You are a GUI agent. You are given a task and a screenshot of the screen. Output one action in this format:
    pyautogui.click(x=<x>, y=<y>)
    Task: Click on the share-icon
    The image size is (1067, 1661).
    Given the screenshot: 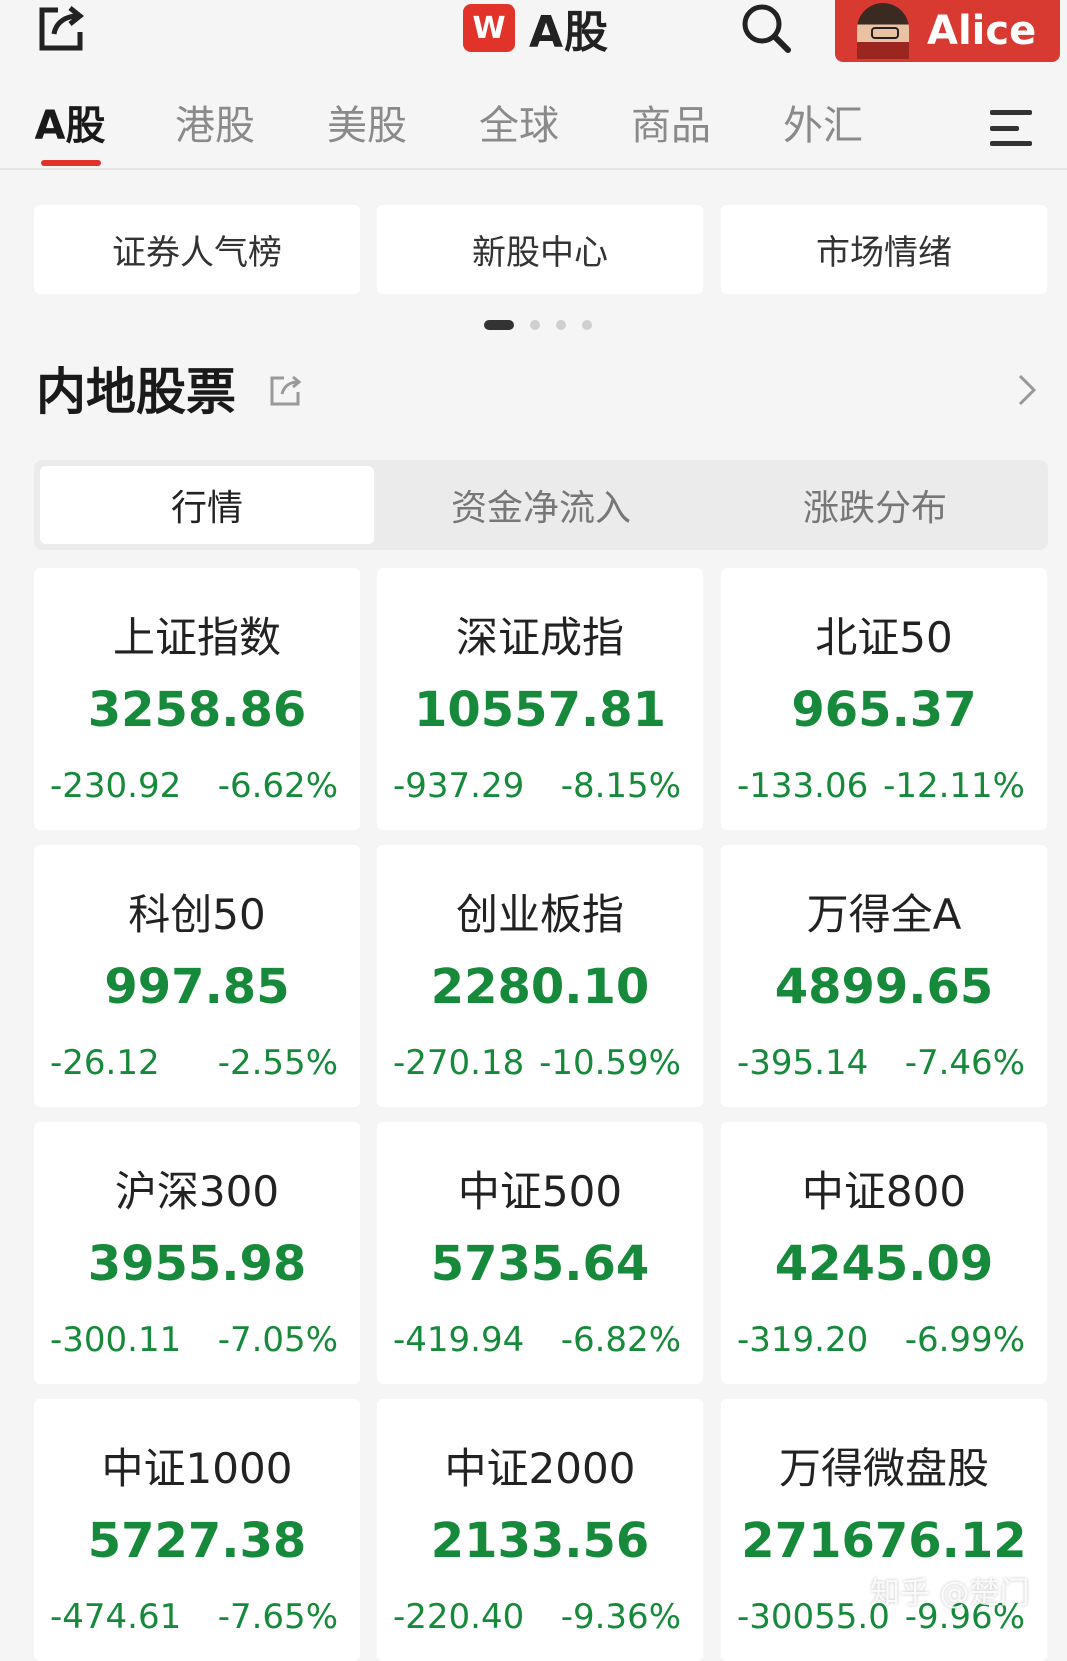 What is the action you would take?
    pyautogui.click(x=62, y=28)
    